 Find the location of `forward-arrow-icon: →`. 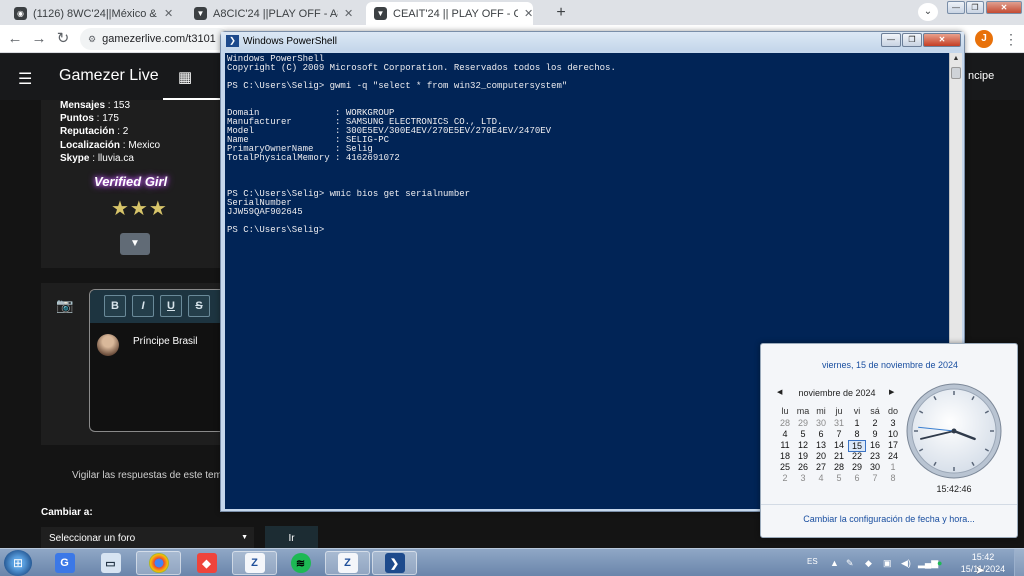

forward-arrow-icon: → is located at coordinates (39, 39).